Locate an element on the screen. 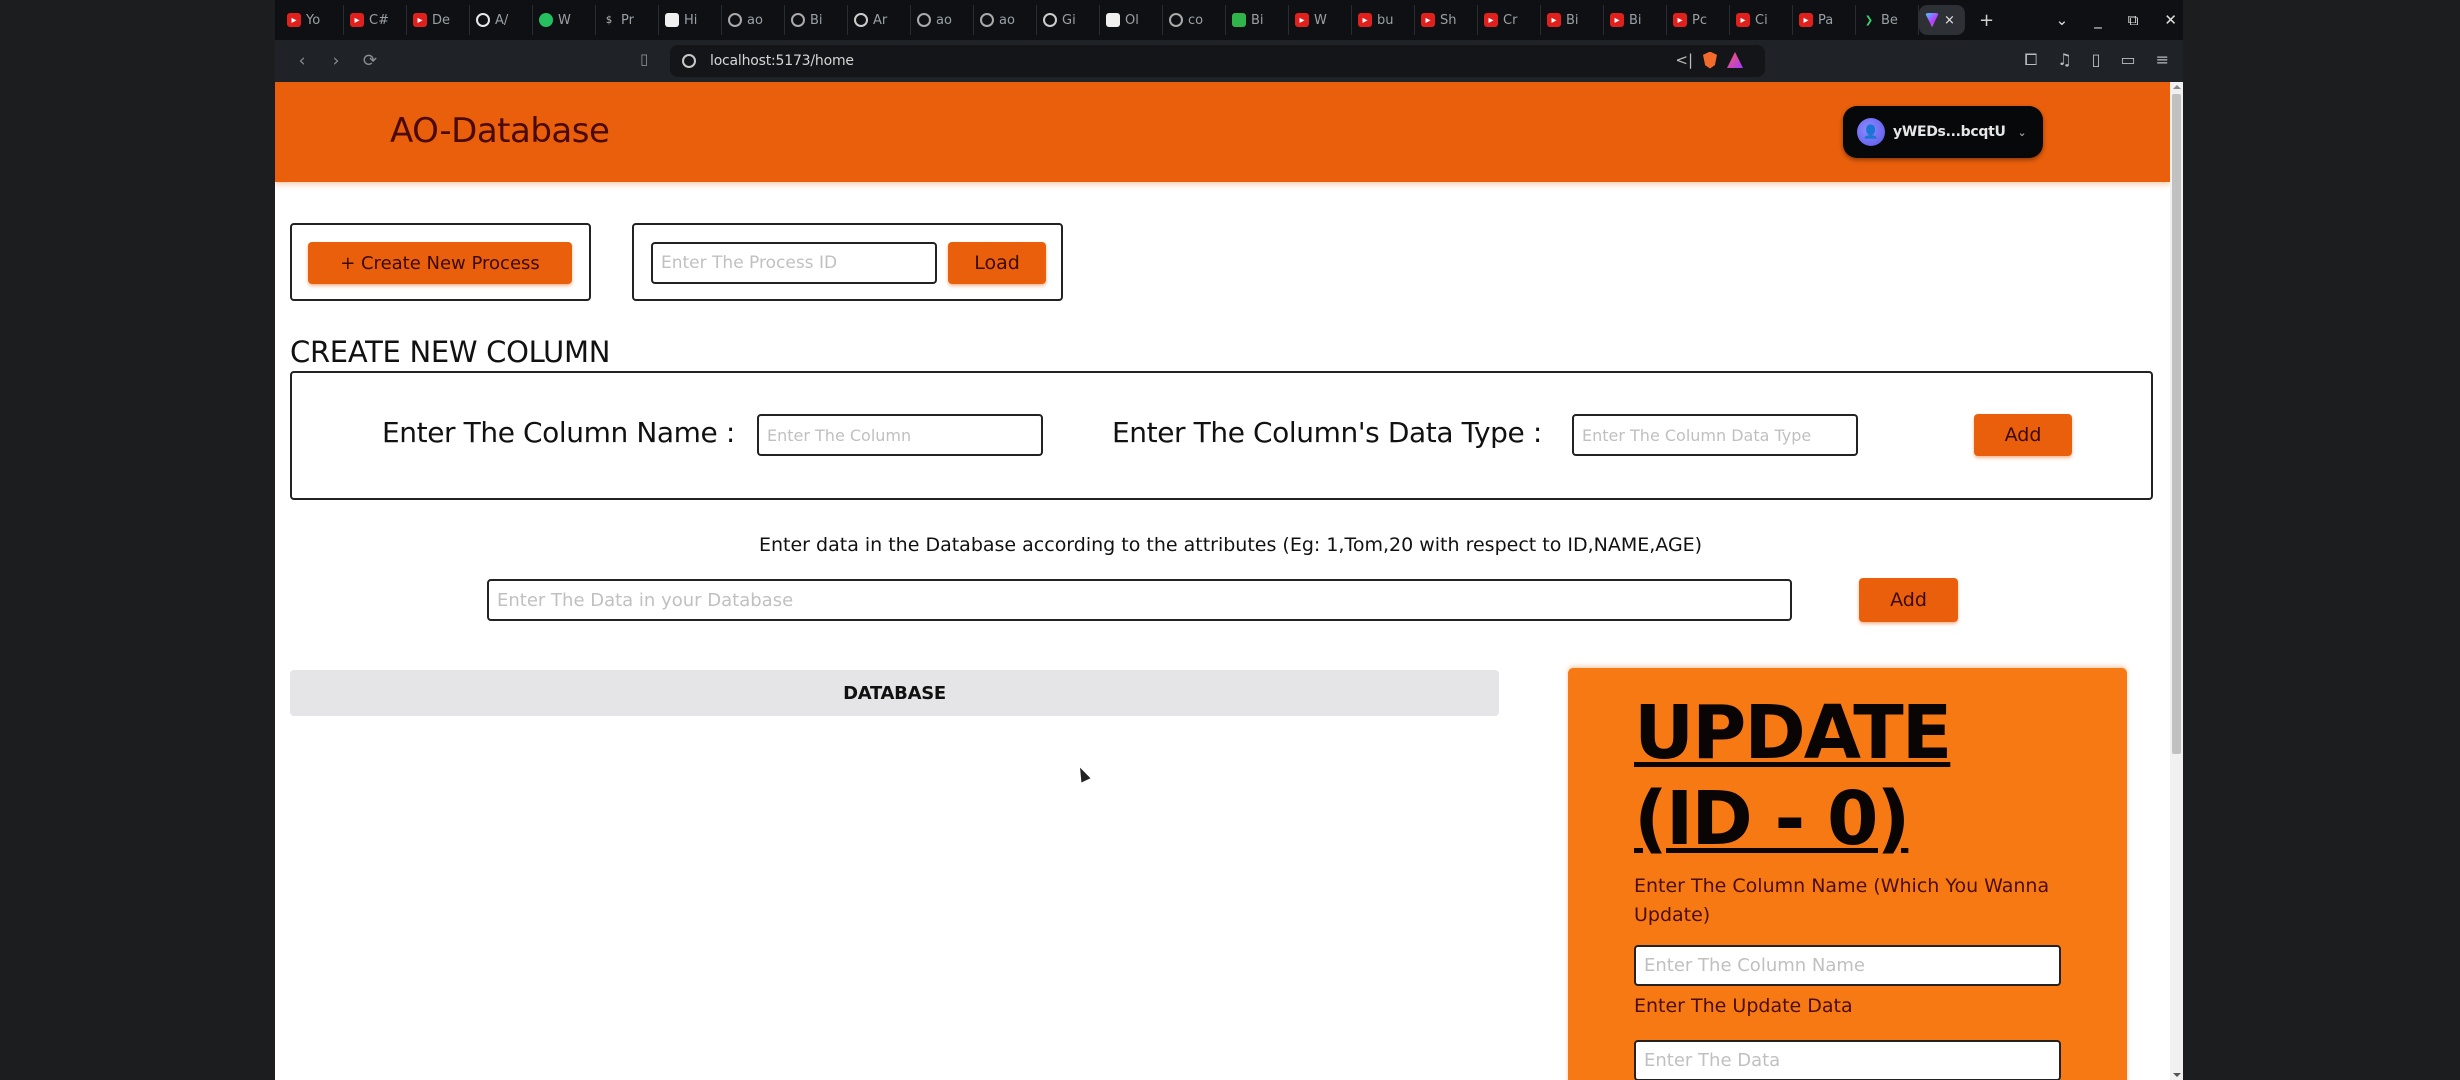 This screenshot has height=1080, width=2460. dollar-icon: $ is located at coordinates (609, 20).